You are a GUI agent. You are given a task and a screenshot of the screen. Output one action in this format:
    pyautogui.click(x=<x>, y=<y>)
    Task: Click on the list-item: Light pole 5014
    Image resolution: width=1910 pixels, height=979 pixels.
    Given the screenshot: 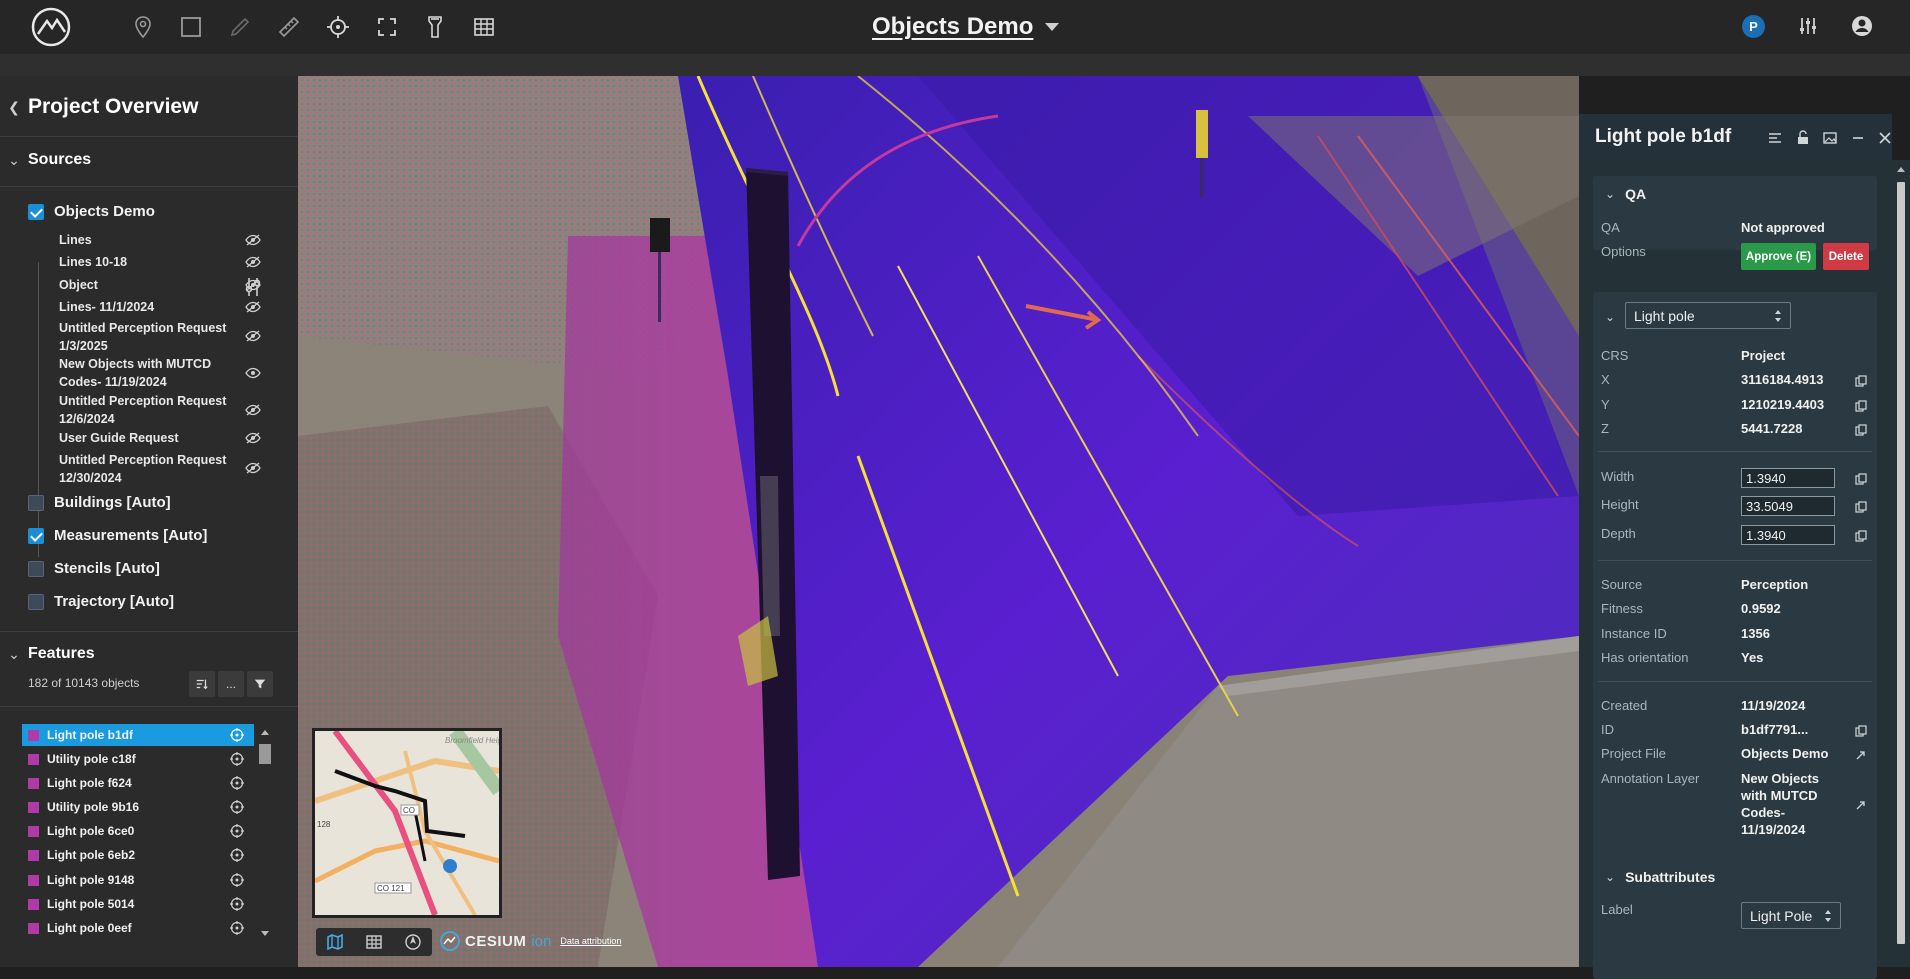 What is the action you would take?
    pyautogui.click(x=138, y=904)
    